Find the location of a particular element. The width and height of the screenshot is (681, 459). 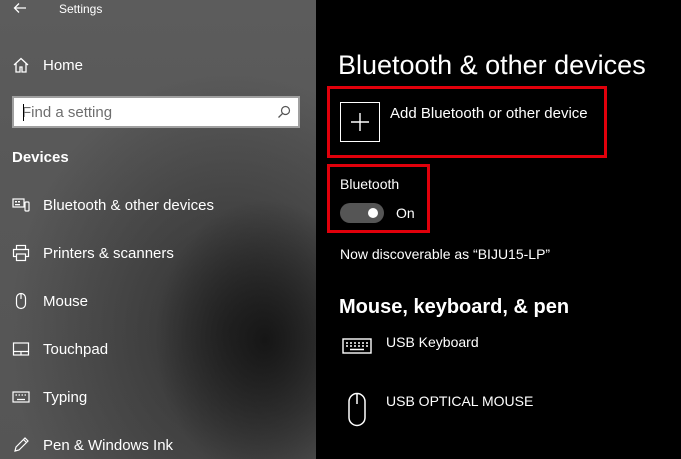

sidebar-item-typing: Typing is located at coordinates (49, 397).